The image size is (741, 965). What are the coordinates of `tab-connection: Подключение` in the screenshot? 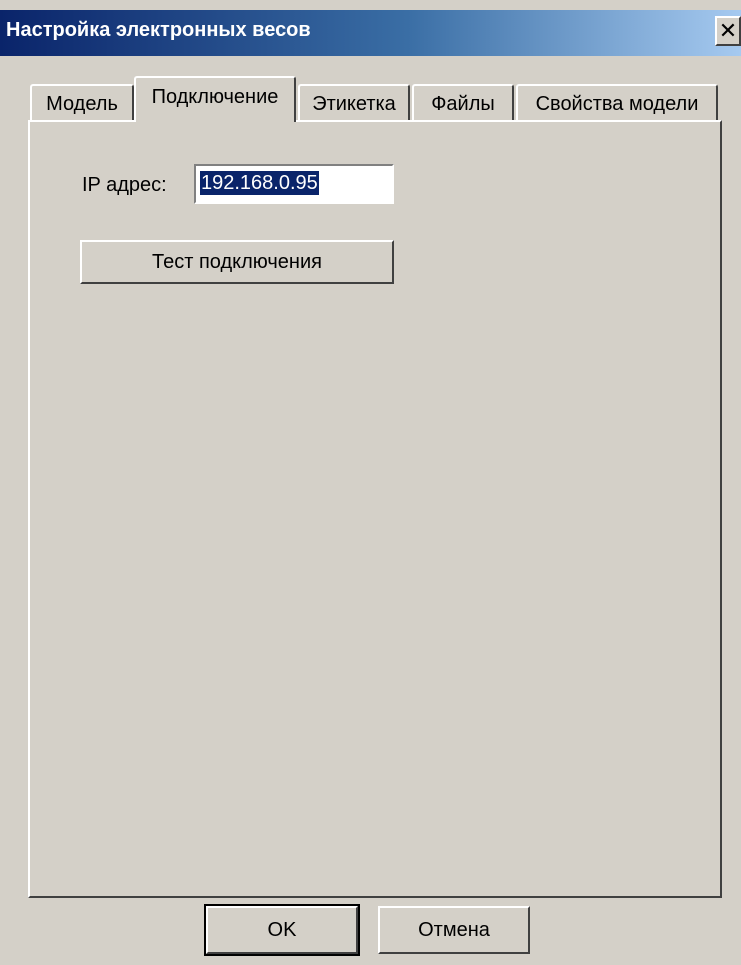 It's located at (215, 99).